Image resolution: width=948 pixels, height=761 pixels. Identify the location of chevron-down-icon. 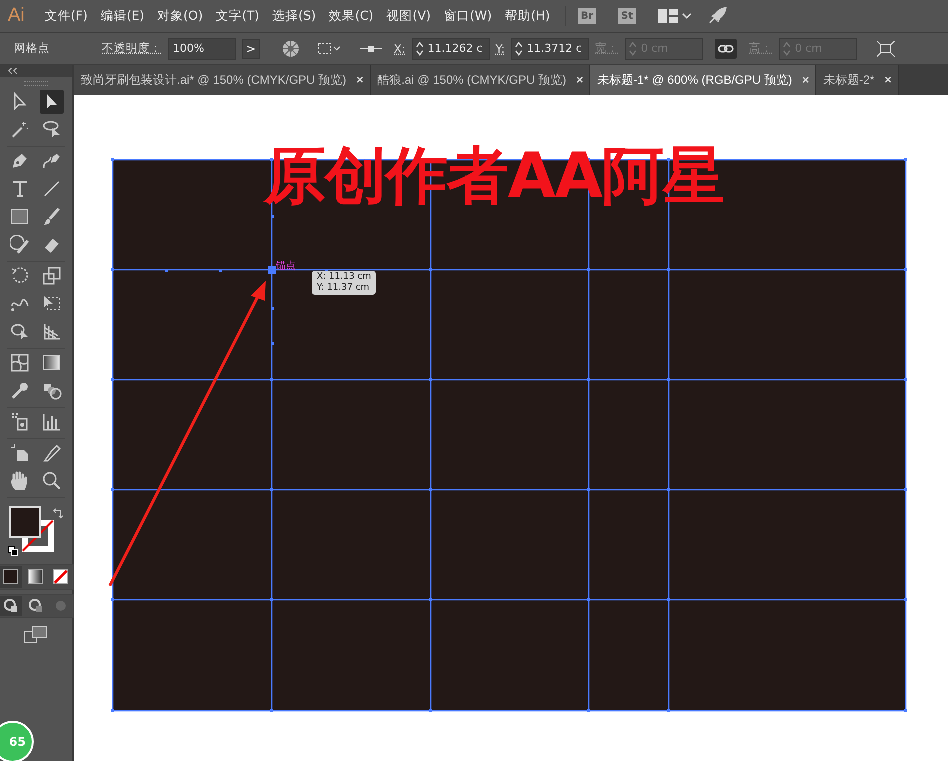
(687, 16).